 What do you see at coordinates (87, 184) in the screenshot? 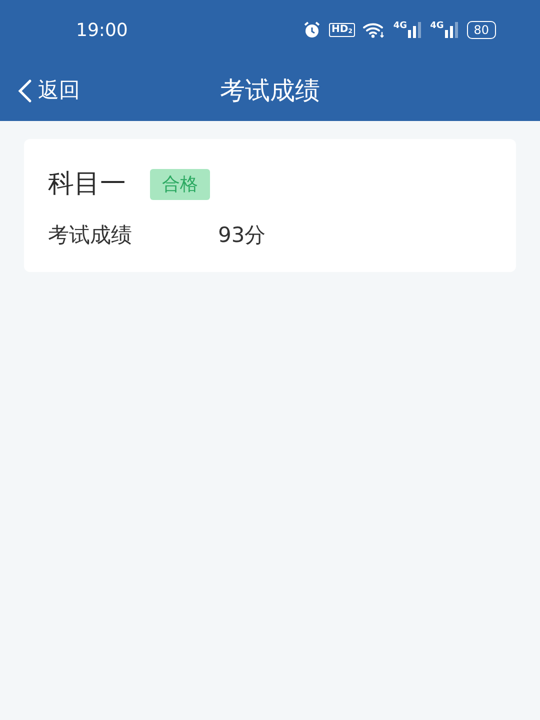
I see `subject-title: 科目一` at bounding box center [87, 184].